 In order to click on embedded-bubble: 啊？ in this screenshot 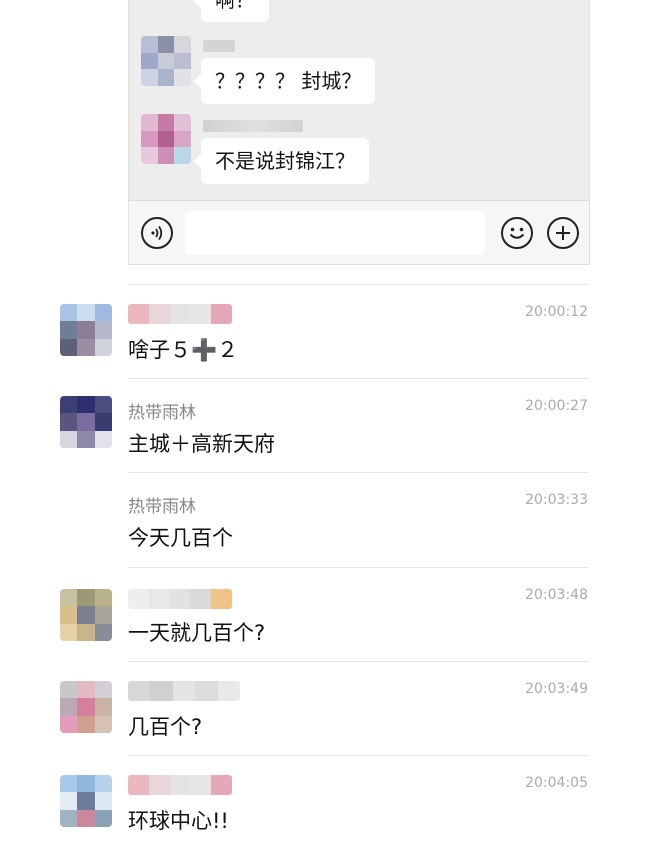, I will do `click(231, 11)`.